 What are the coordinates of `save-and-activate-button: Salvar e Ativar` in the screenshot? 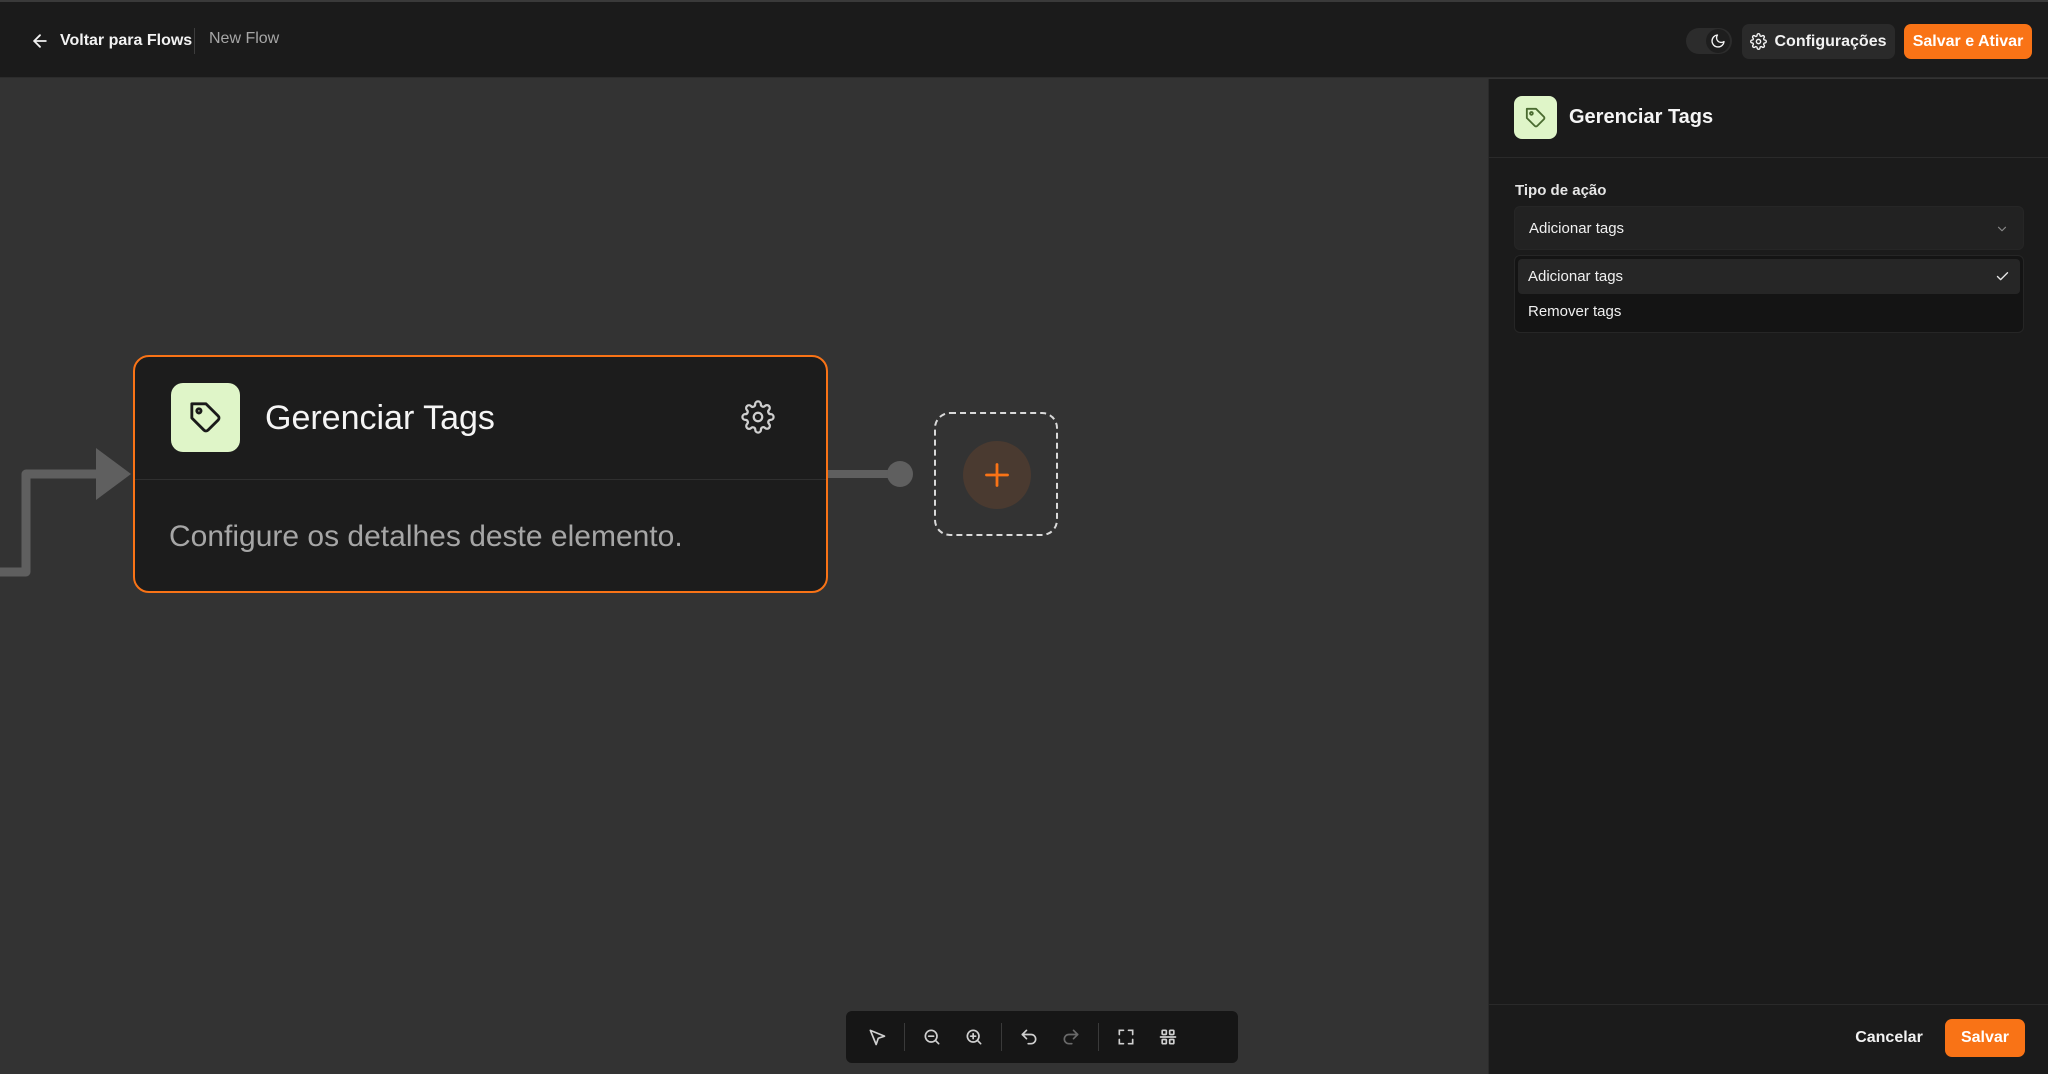 It's located at (1968, 41).